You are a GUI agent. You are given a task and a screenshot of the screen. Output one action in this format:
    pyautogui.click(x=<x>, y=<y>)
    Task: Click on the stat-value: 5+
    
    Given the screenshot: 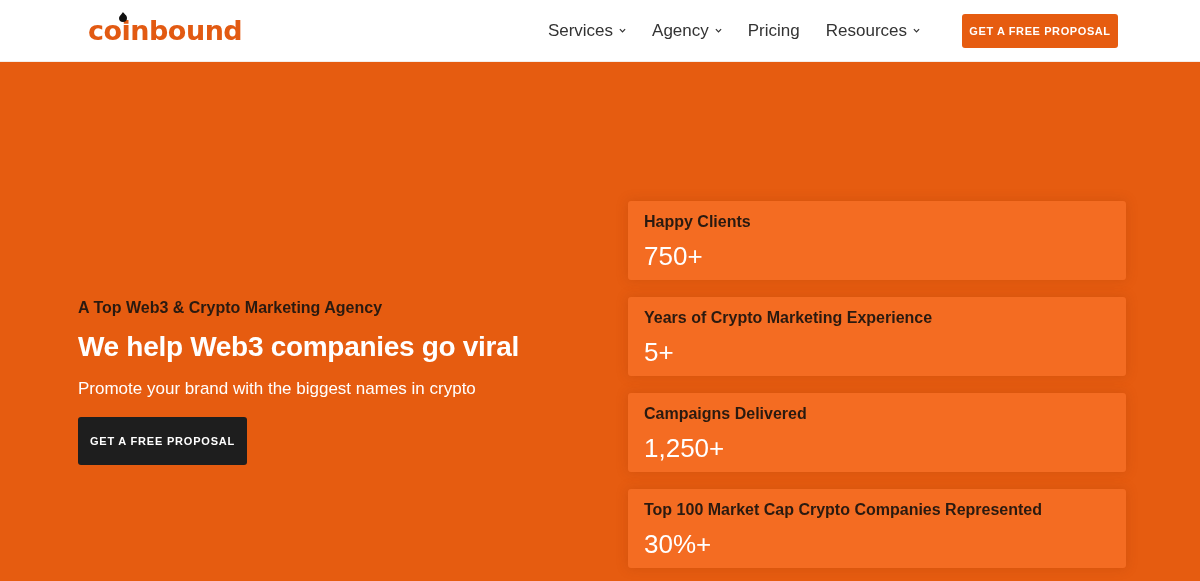 What is the action you would take?
    pyautogui.click(x=659, y=352)
    